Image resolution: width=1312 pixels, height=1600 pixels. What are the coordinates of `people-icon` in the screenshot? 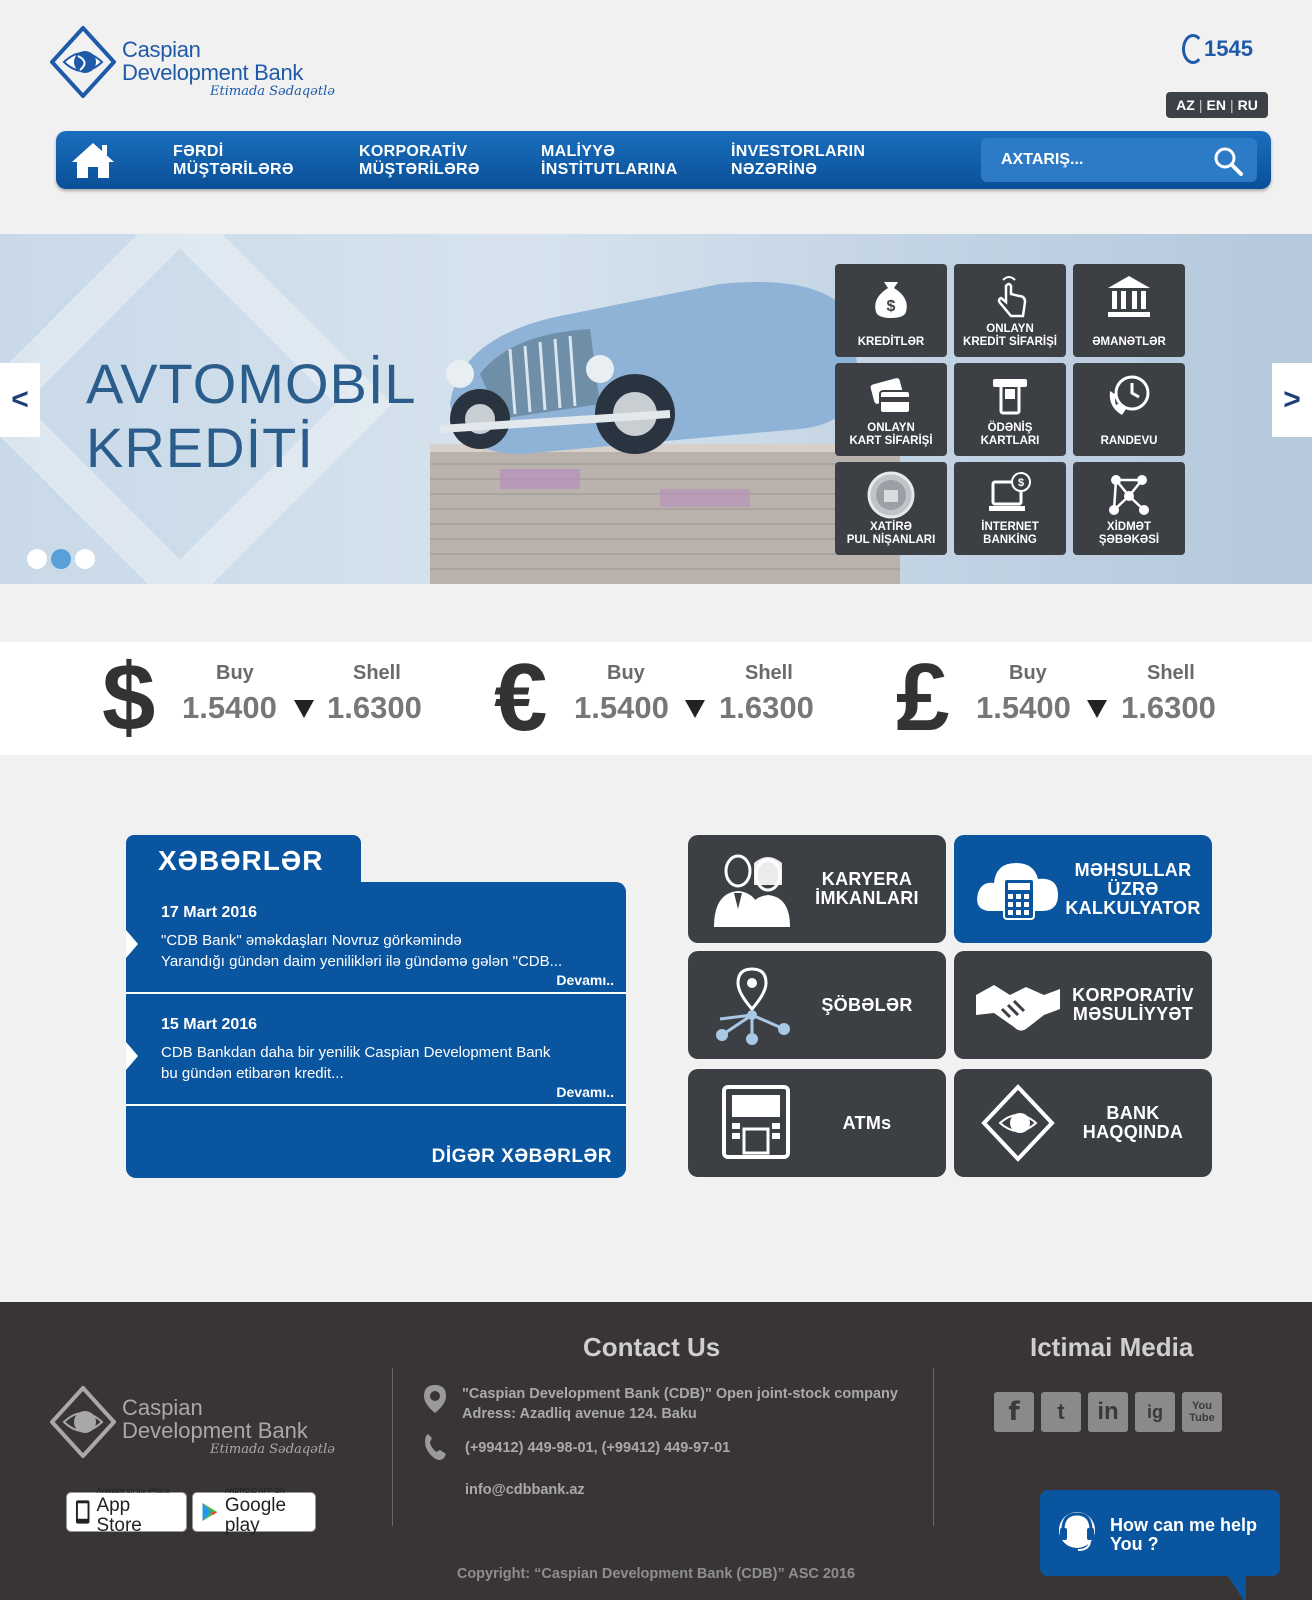 It's located at (752, 890).